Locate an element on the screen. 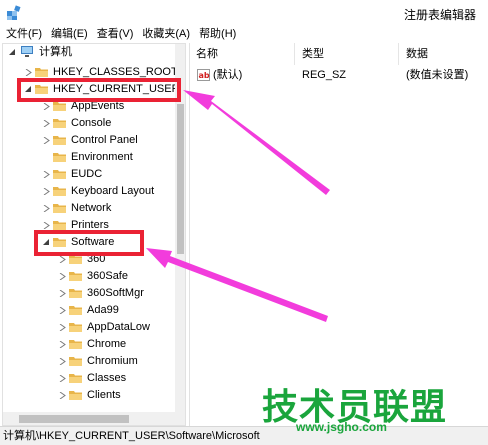 Image resolution: width=488 pixels, height=445 pixels. tree-item-control-panel: Control Panel is located at coordinates (88, 140).